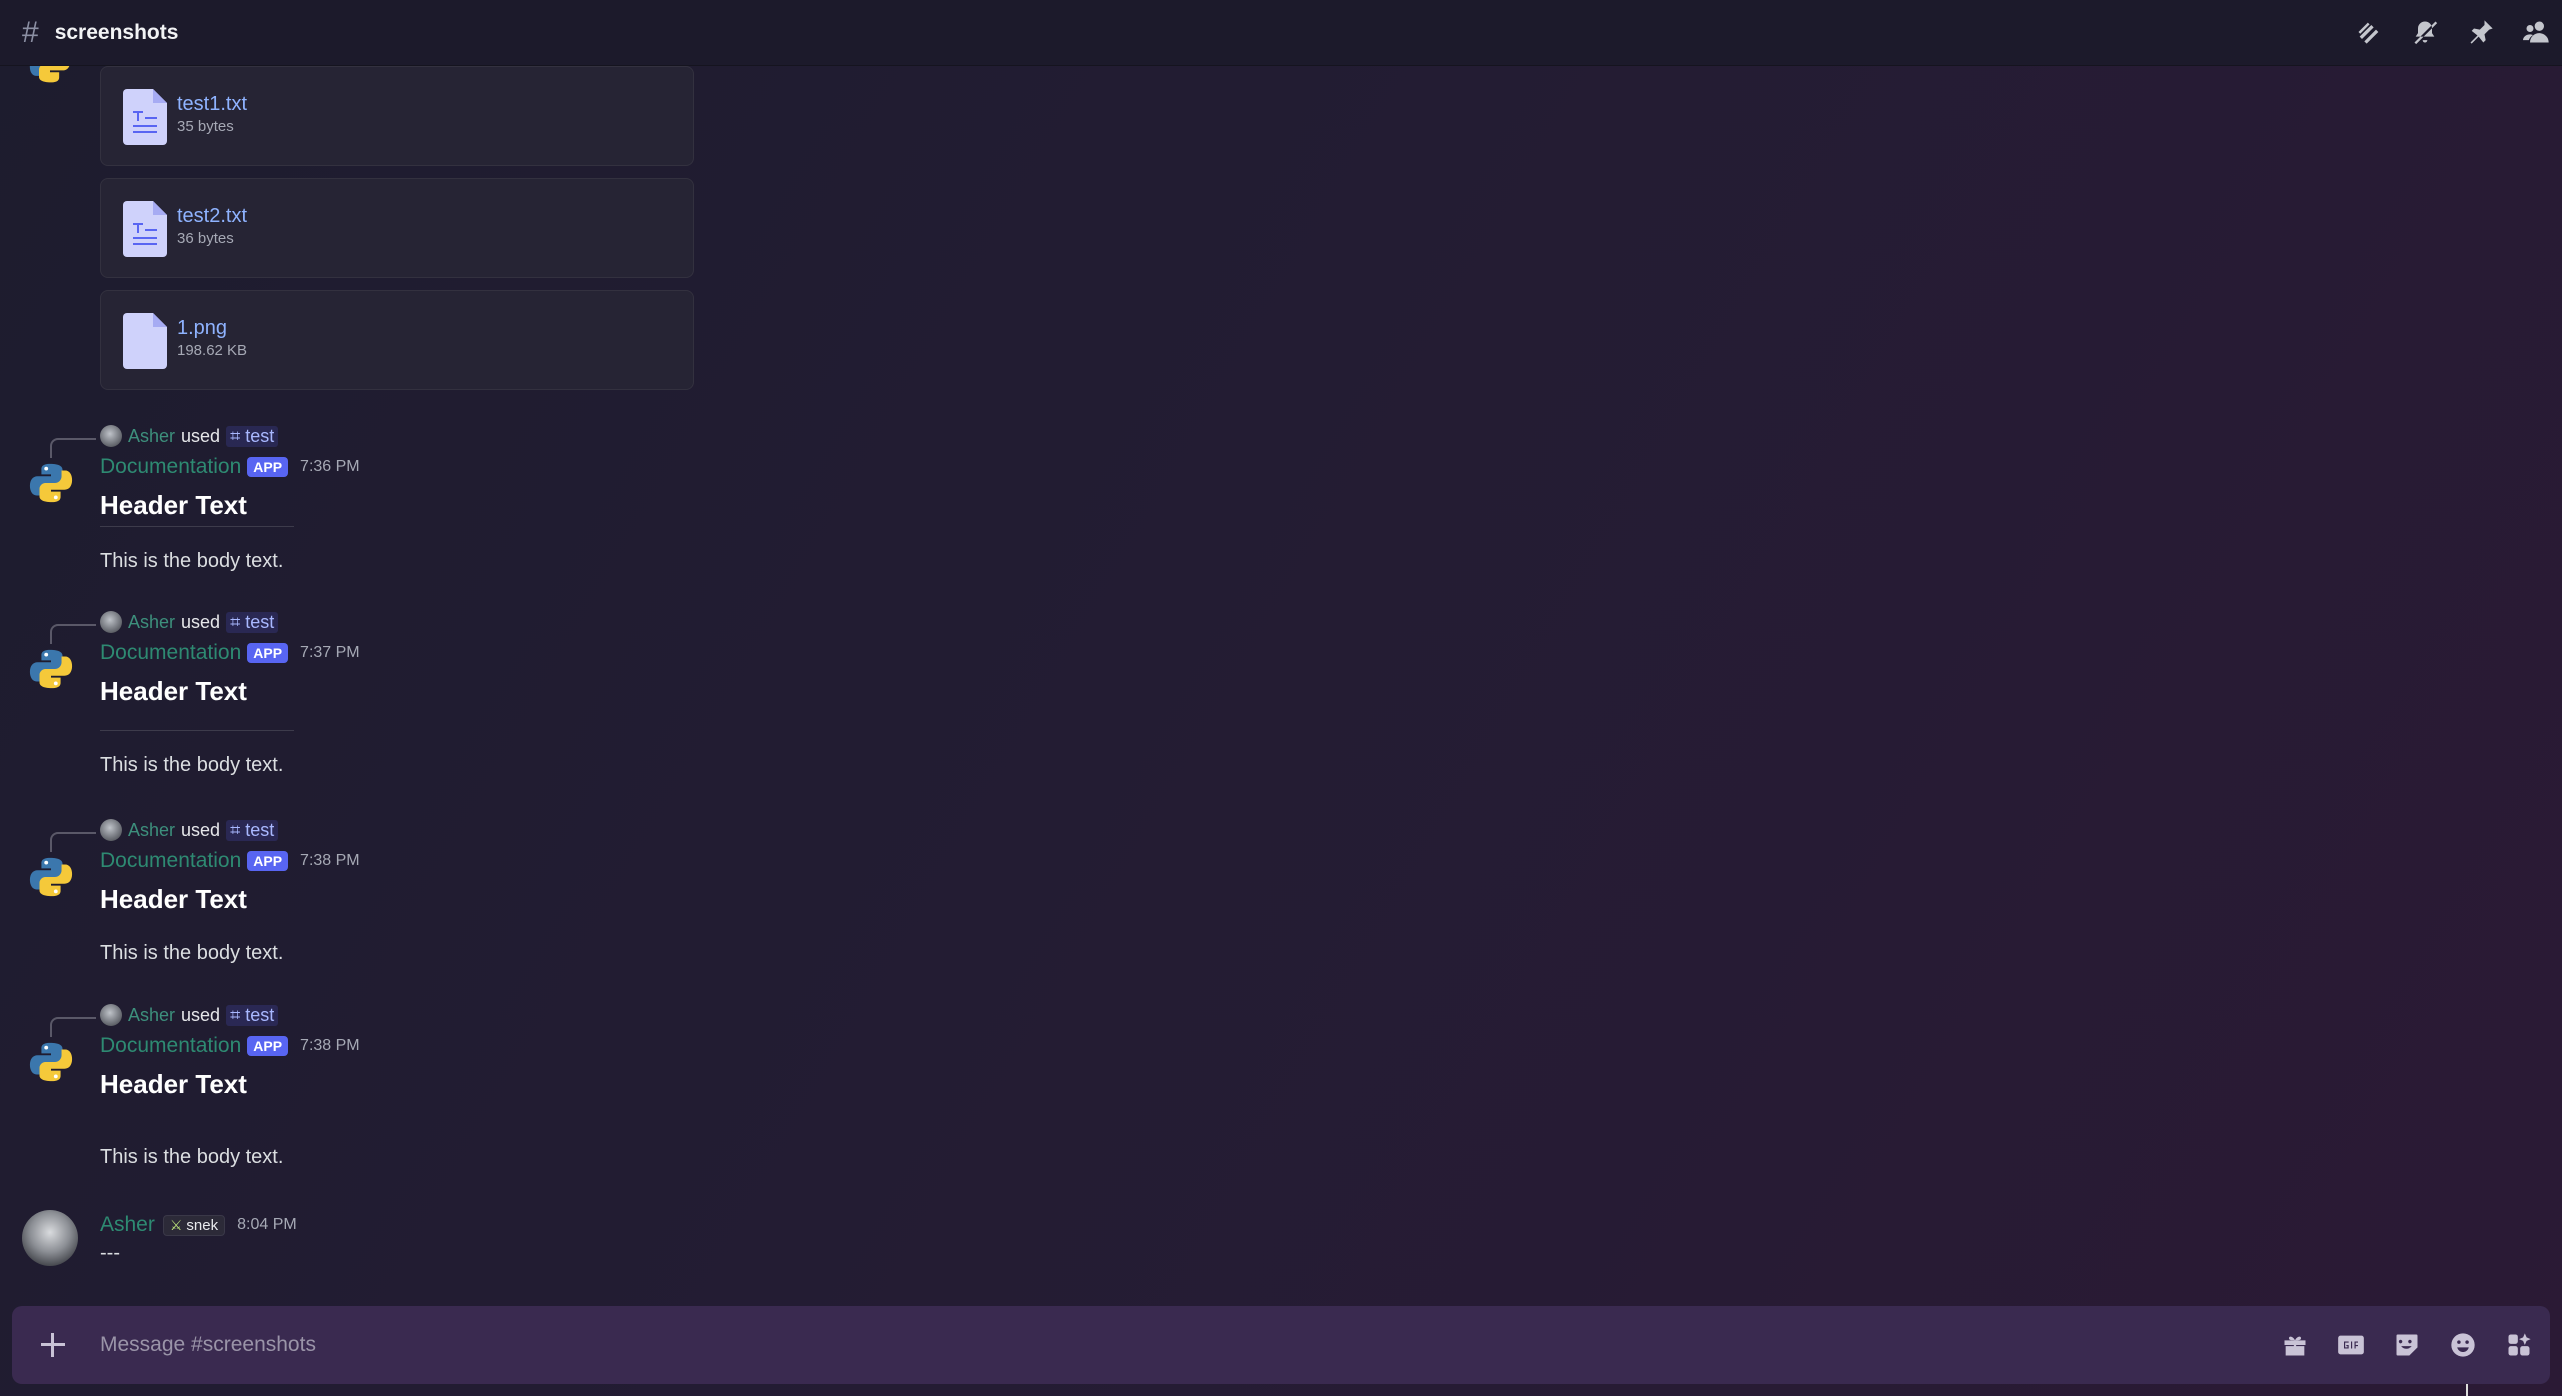 The width and height of the screenshot is (2562, 1396). I want to click on file-icon, so click(145, 341).